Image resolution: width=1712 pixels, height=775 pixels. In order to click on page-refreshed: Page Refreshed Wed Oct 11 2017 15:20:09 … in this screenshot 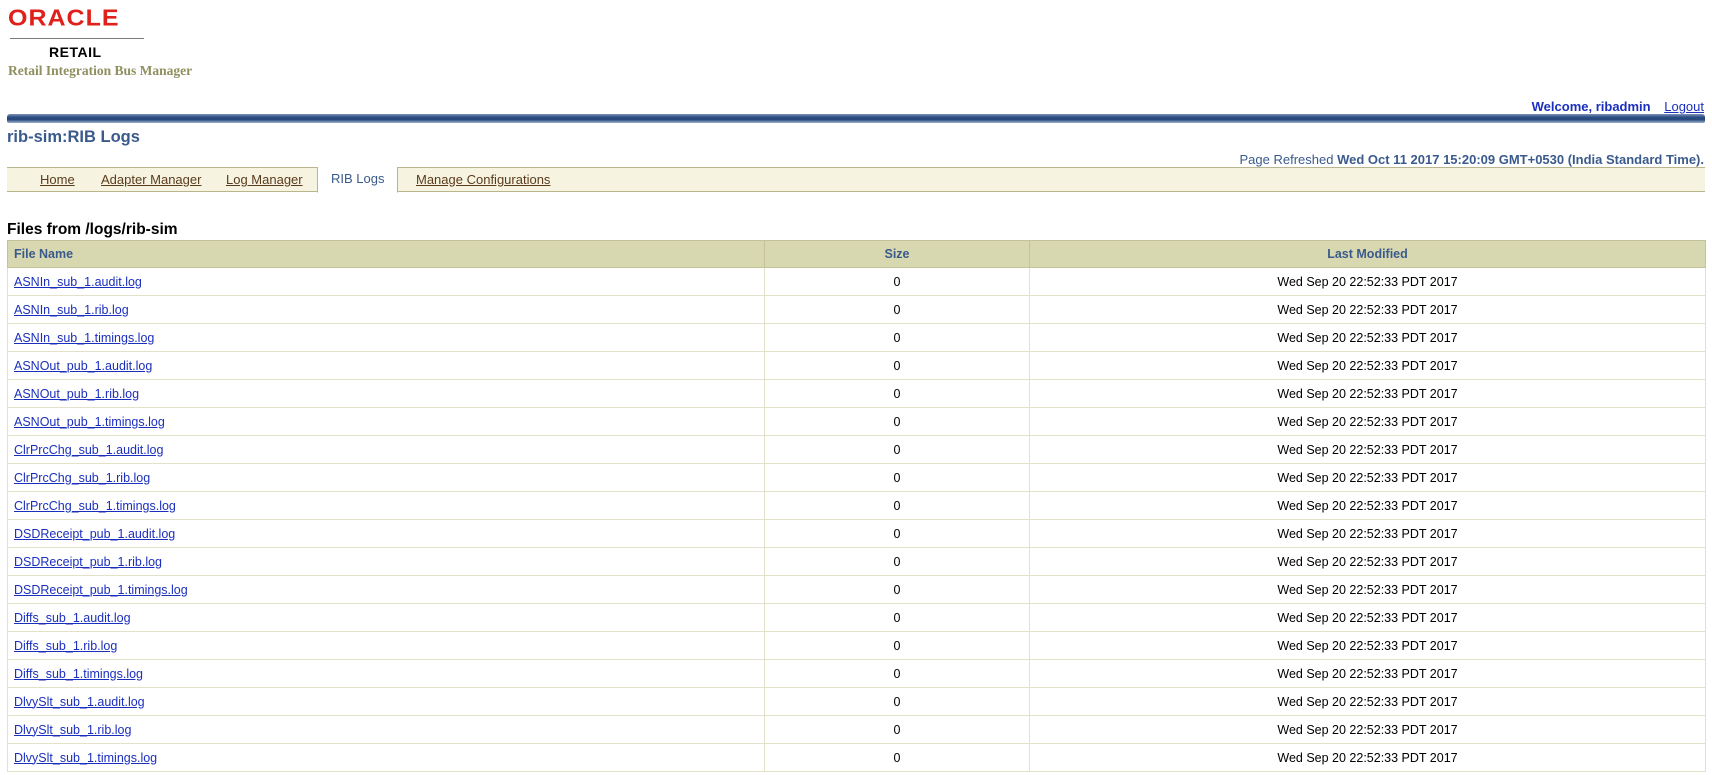, I will do `click(1472, 159)`.